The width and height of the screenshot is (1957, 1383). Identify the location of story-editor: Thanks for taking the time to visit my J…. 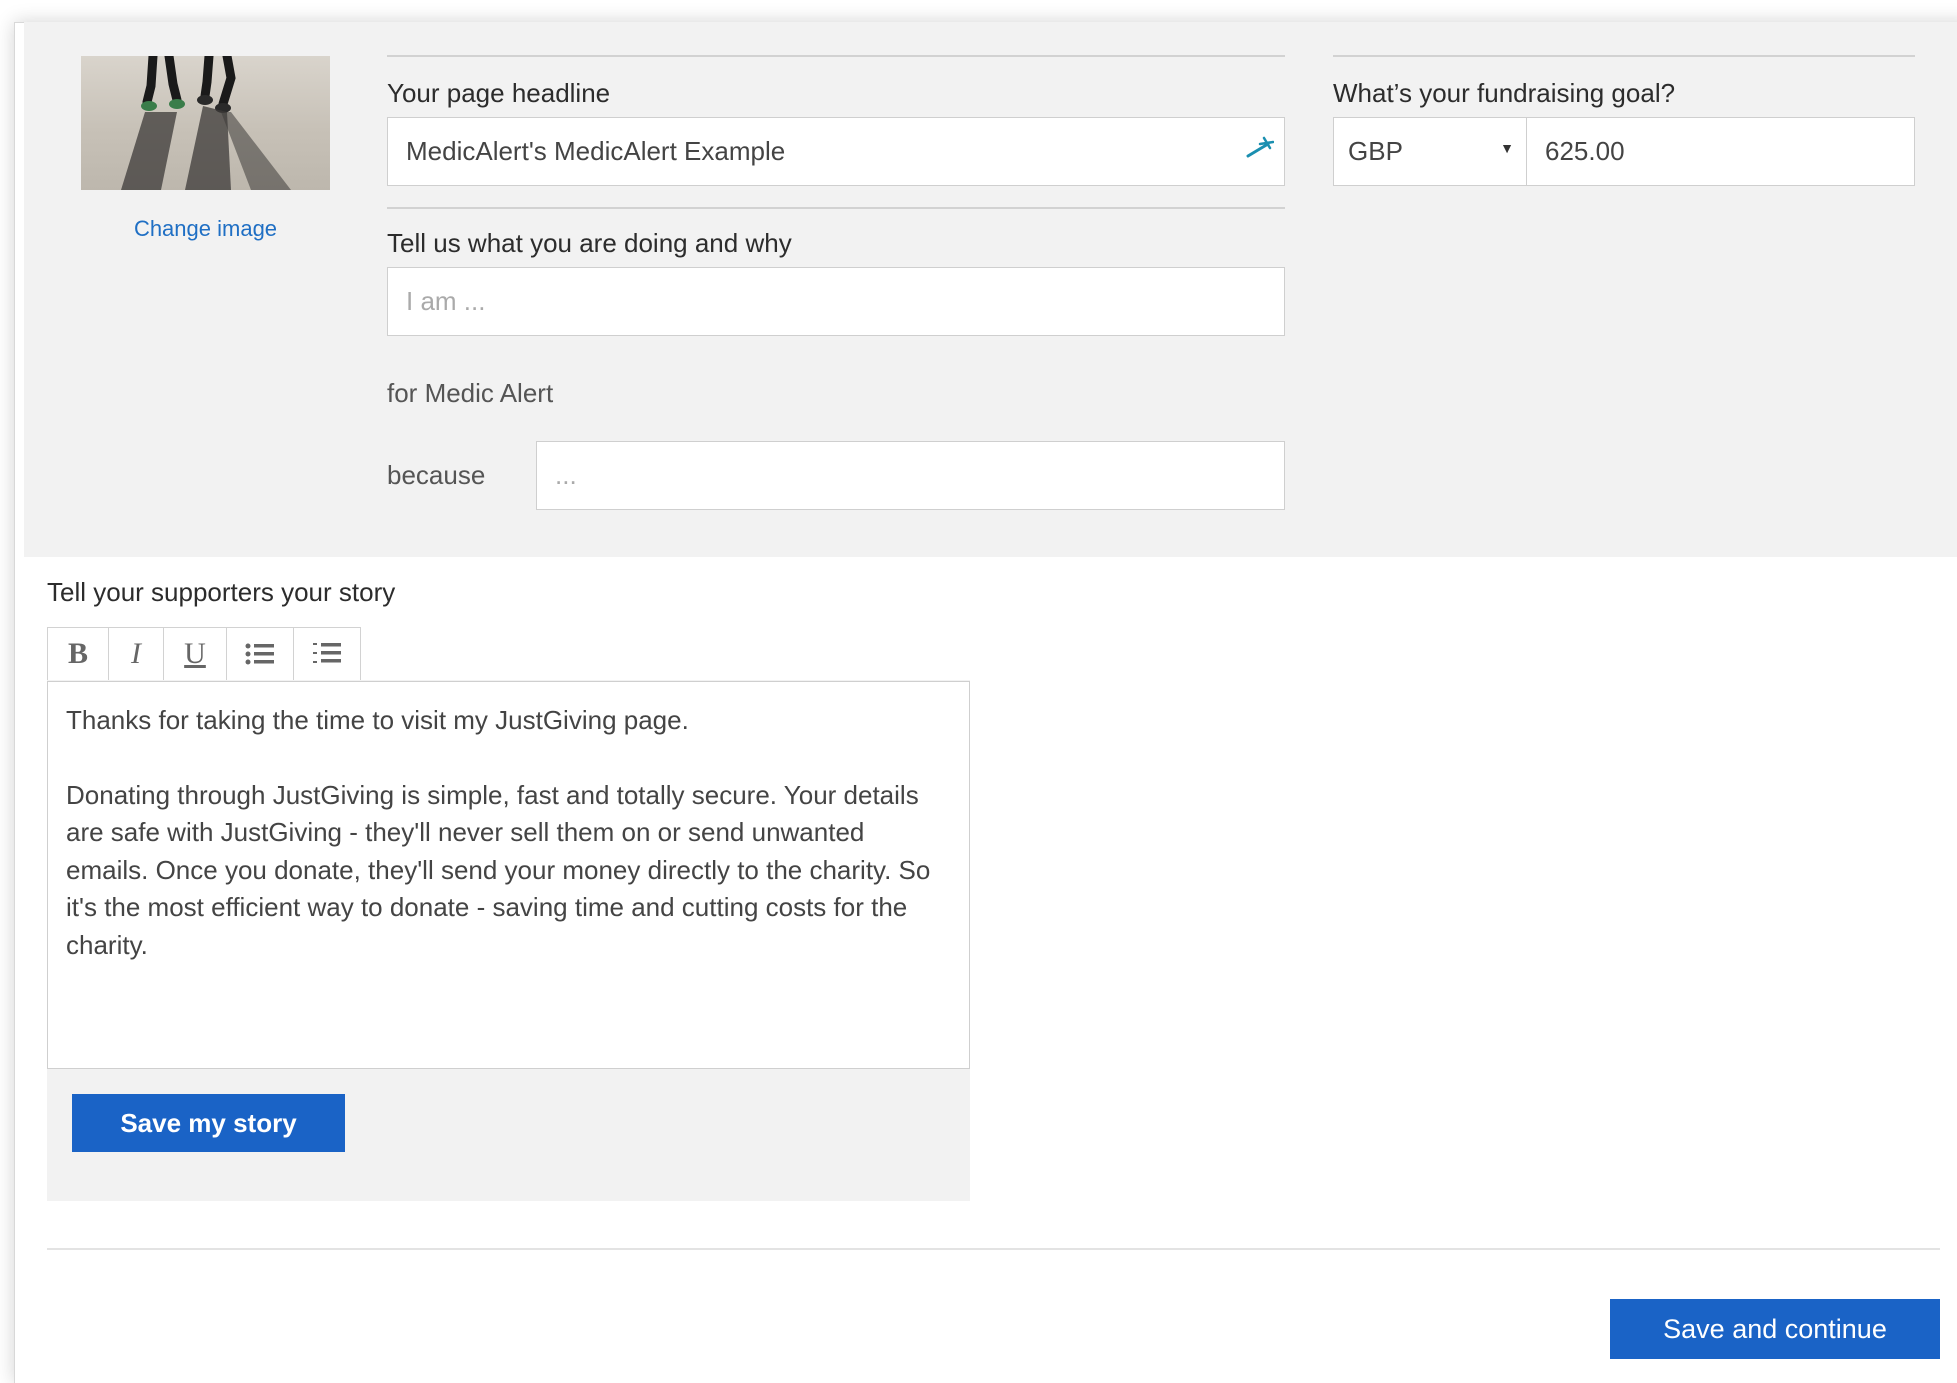
(508, 875).